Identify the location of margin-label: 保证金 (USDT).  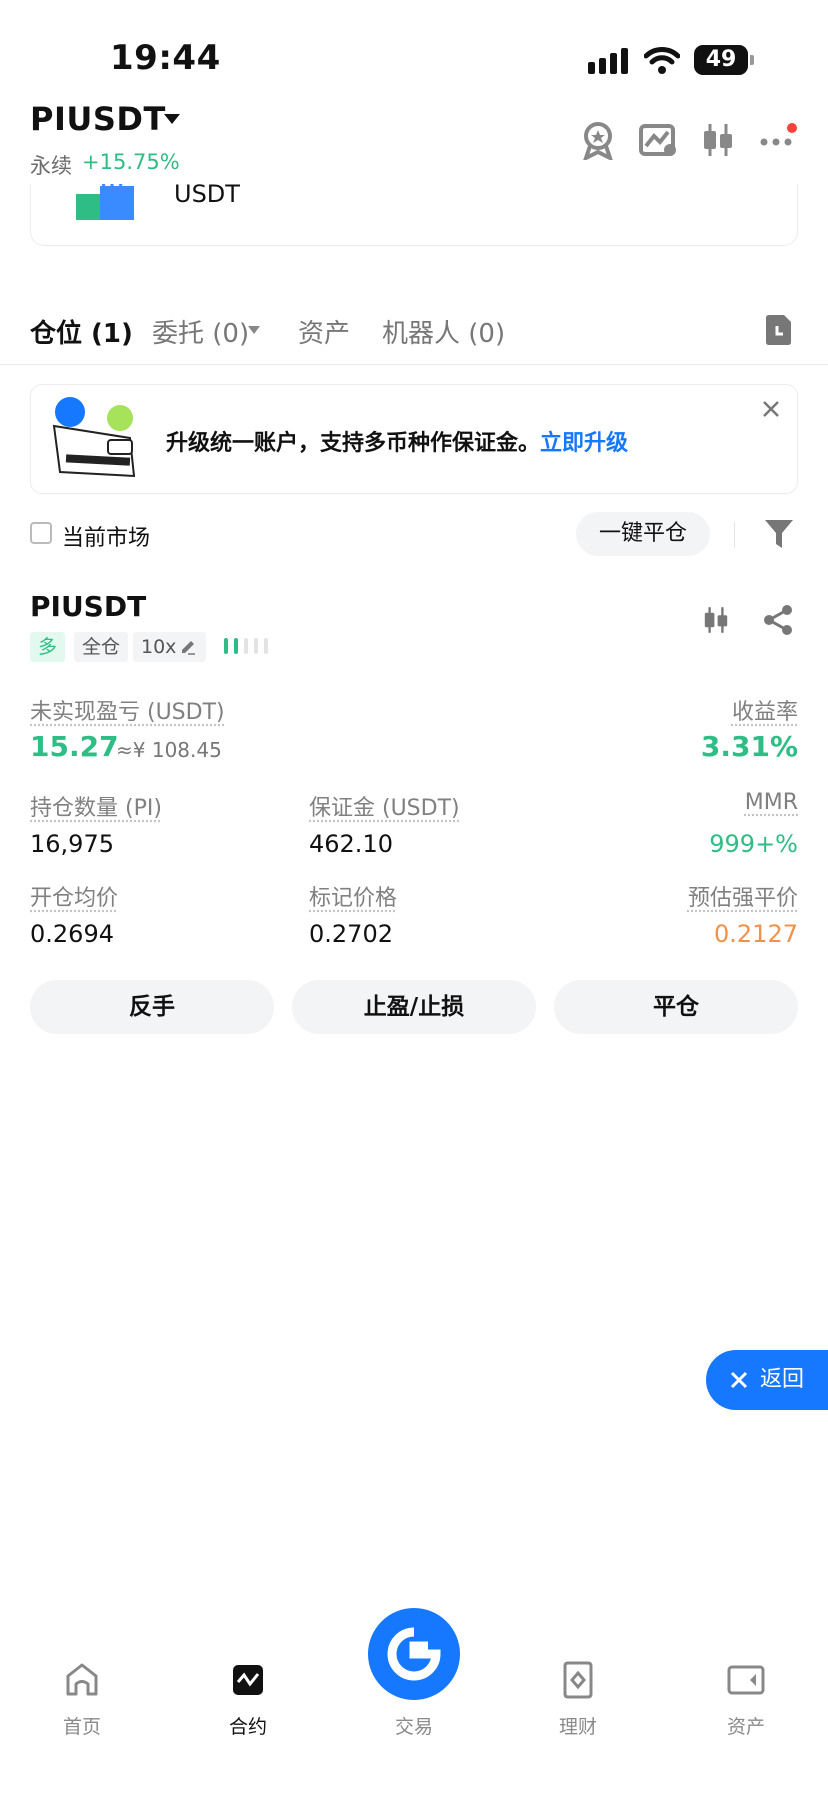
(384, 806).